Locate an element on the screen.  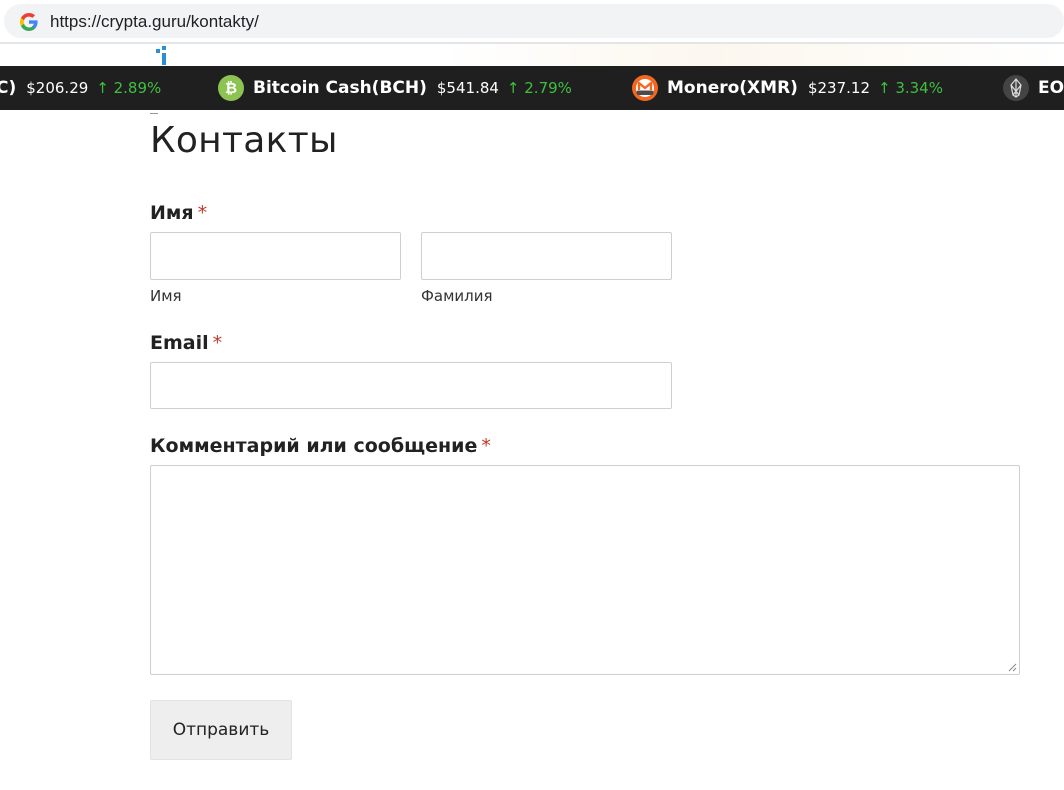
first-name-input is located at coordinates (275, 256).